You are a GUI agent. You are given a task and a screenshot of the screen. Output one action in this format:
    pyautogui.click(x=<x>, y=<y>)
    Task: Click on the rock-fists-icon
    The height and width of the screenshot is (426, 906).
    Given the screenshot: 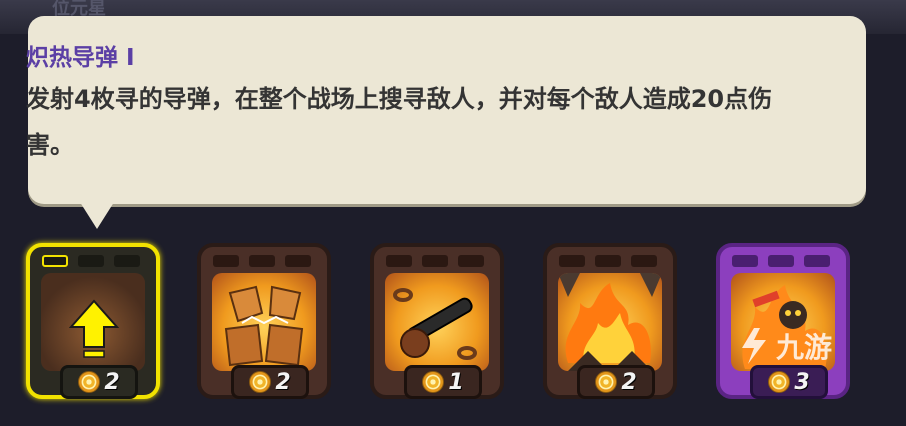 What is the action you would take?
    pyautogui.click(x=264, y=326)
    